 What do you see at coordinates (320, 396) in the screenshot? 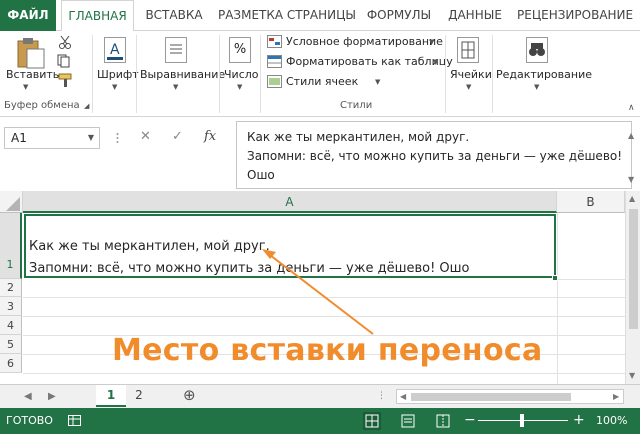
I see `sheet-tabs-bar: ◀ ▶ 1 2 ⊕ ⋮ ◀ ▶` at bounding box center [320, 396].